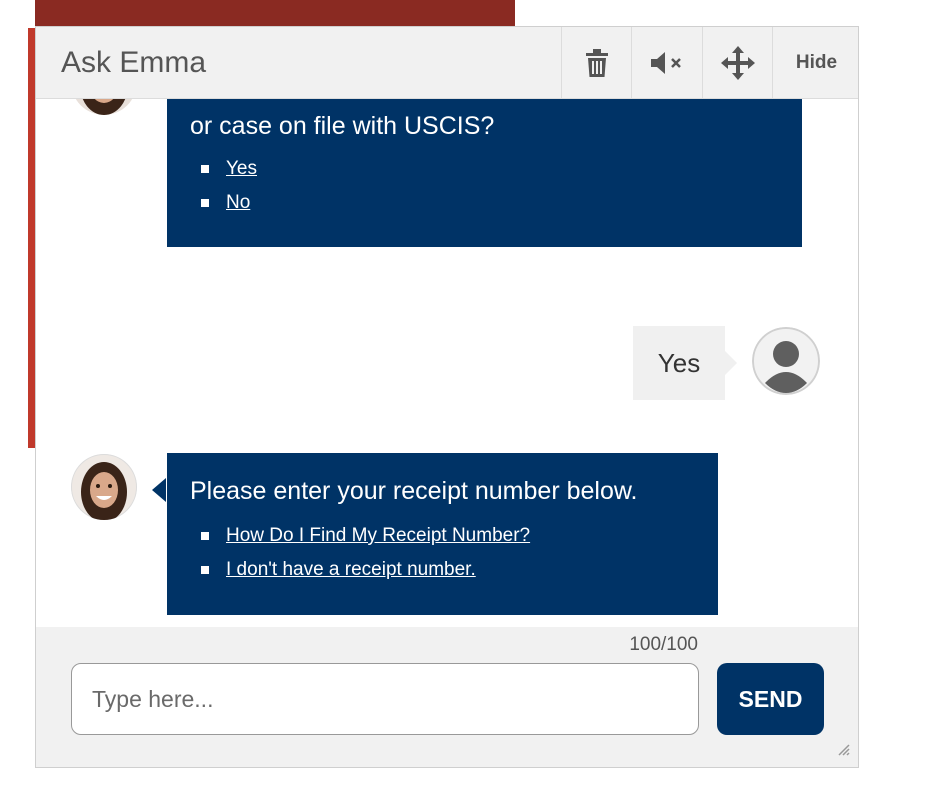 Image resolution: width=936 pixels, height=794 pixels. What do you see at coordinates (815, 63) in the screenshot?
I see `hide-button: Hide` at bounding box center [815, 63].